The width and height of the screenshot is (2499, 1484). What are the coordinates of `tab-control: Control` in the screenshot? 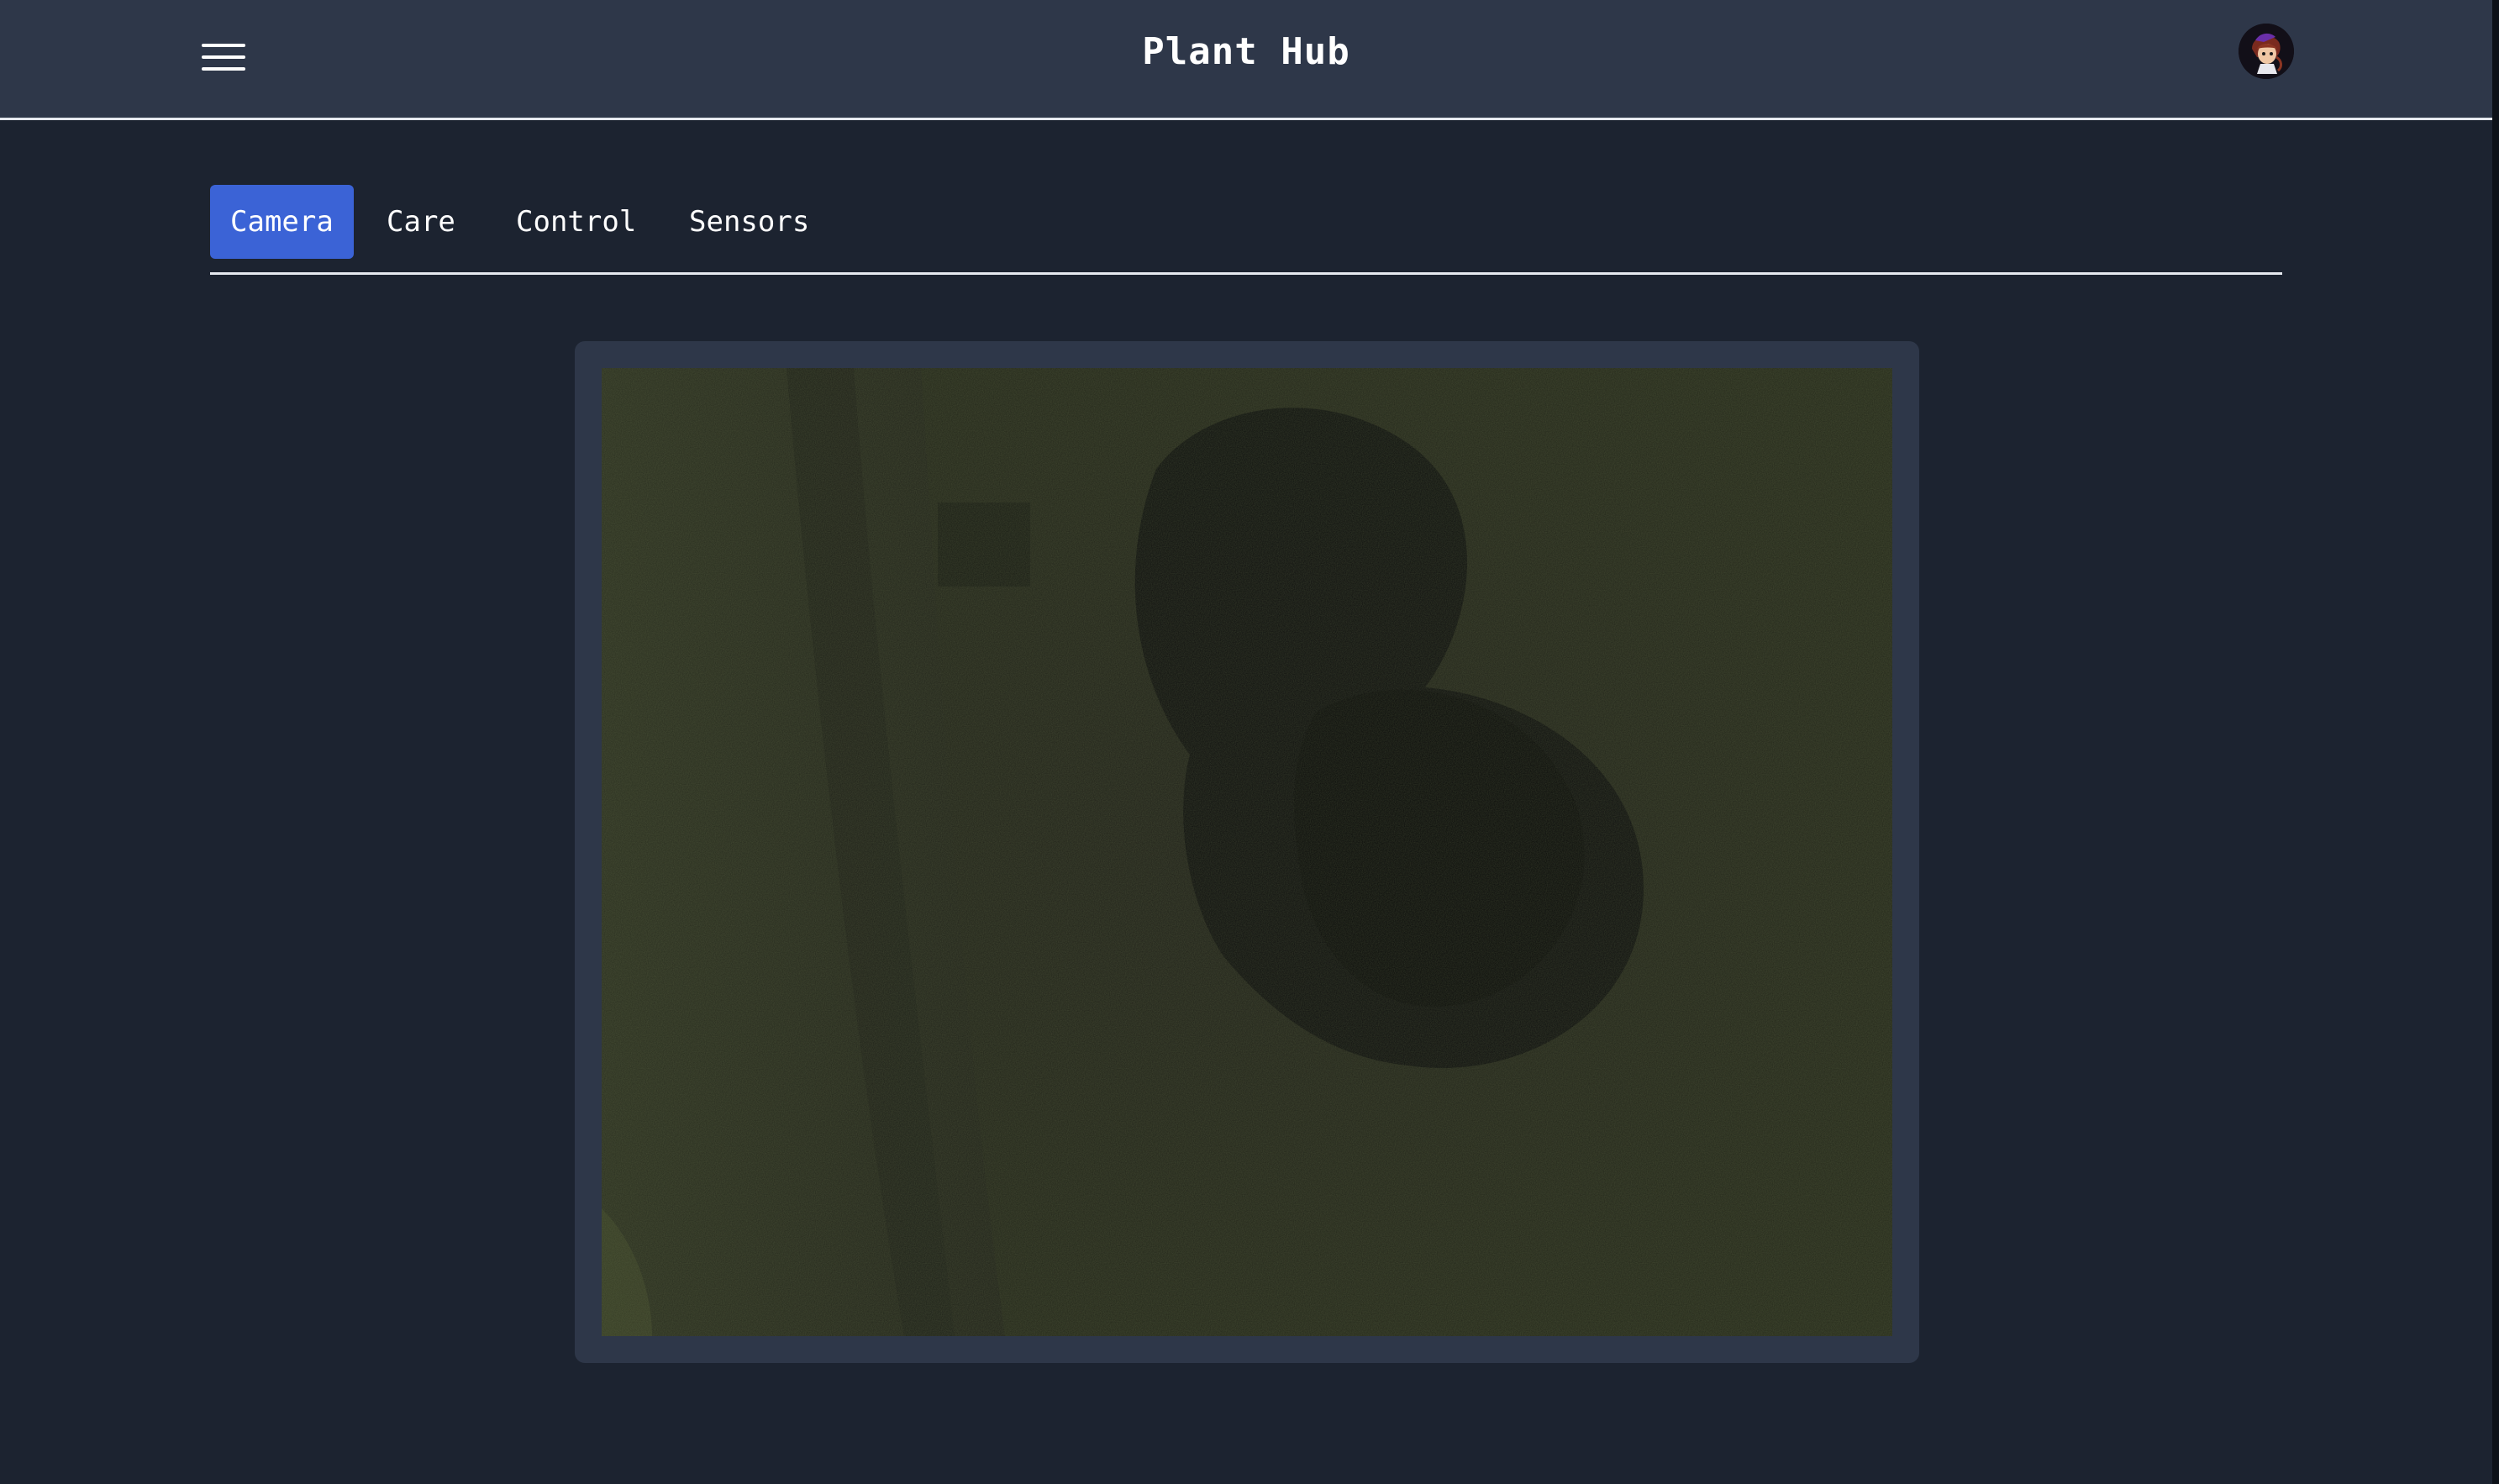 It's located at (576, 222).